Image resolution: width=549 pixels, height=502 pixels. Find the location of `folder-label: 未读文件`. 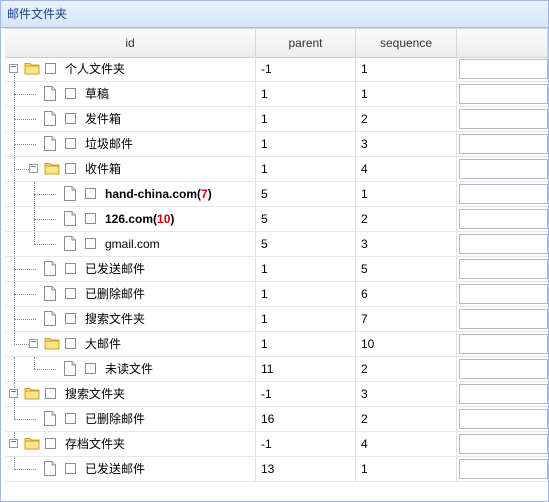

folder-label: 未读文件 is located at coordinates (129, 369).